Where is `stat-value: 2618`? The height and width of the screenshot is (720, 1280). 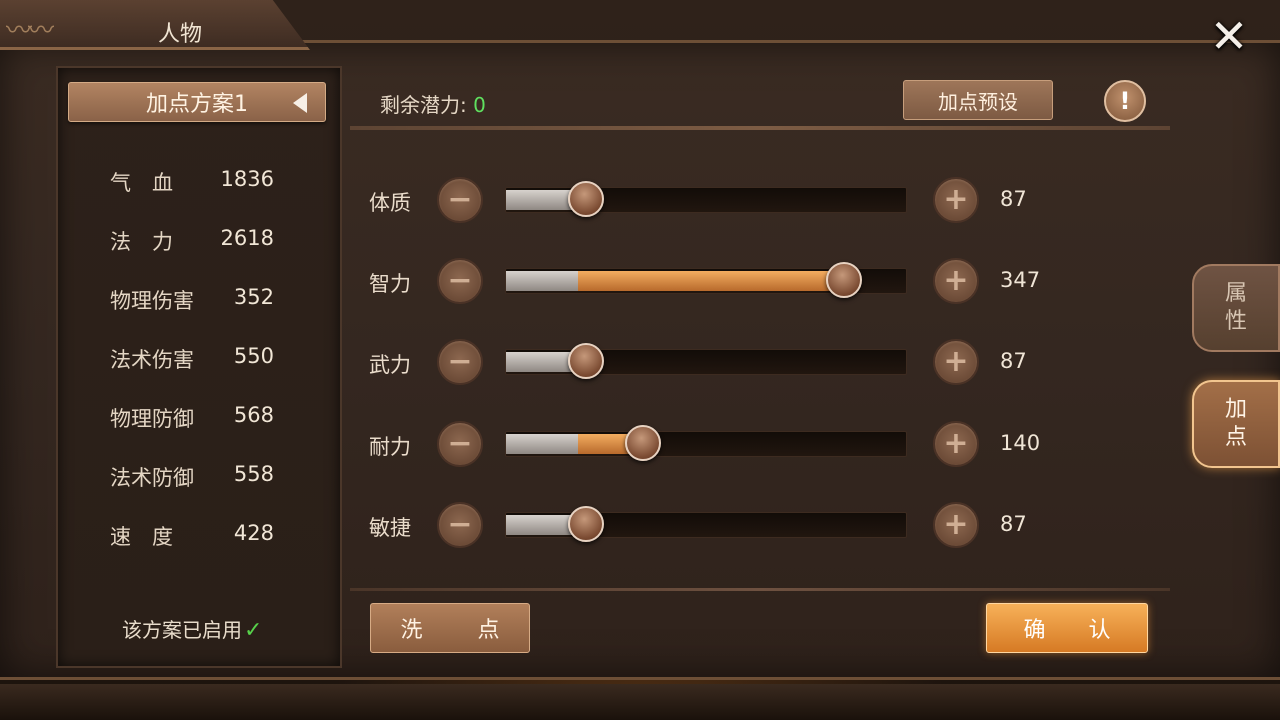 stat-value: 2618 is located at coordinates (247, 238).